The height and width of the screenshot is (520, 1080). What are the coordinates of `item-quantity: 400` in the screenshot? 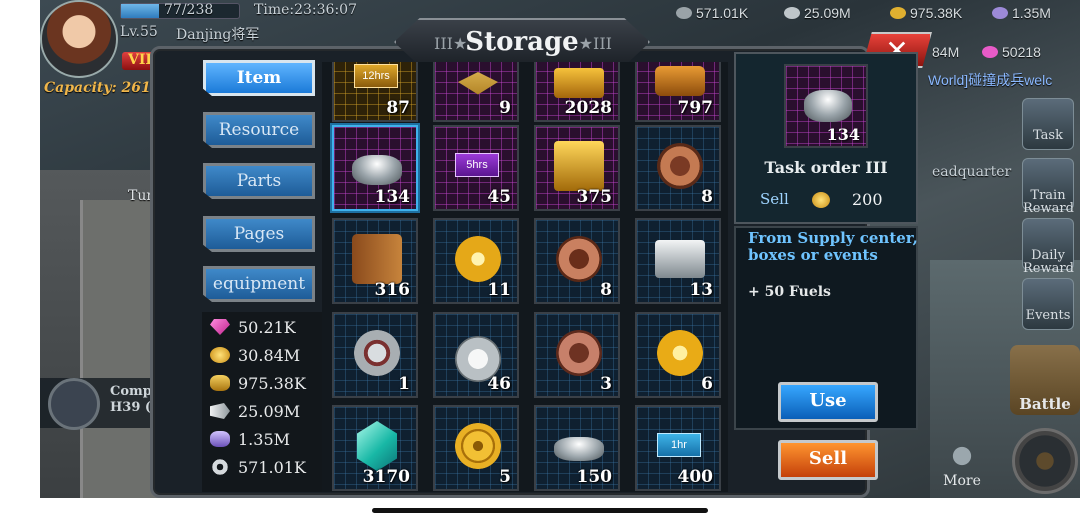 It's located at (695, 477).